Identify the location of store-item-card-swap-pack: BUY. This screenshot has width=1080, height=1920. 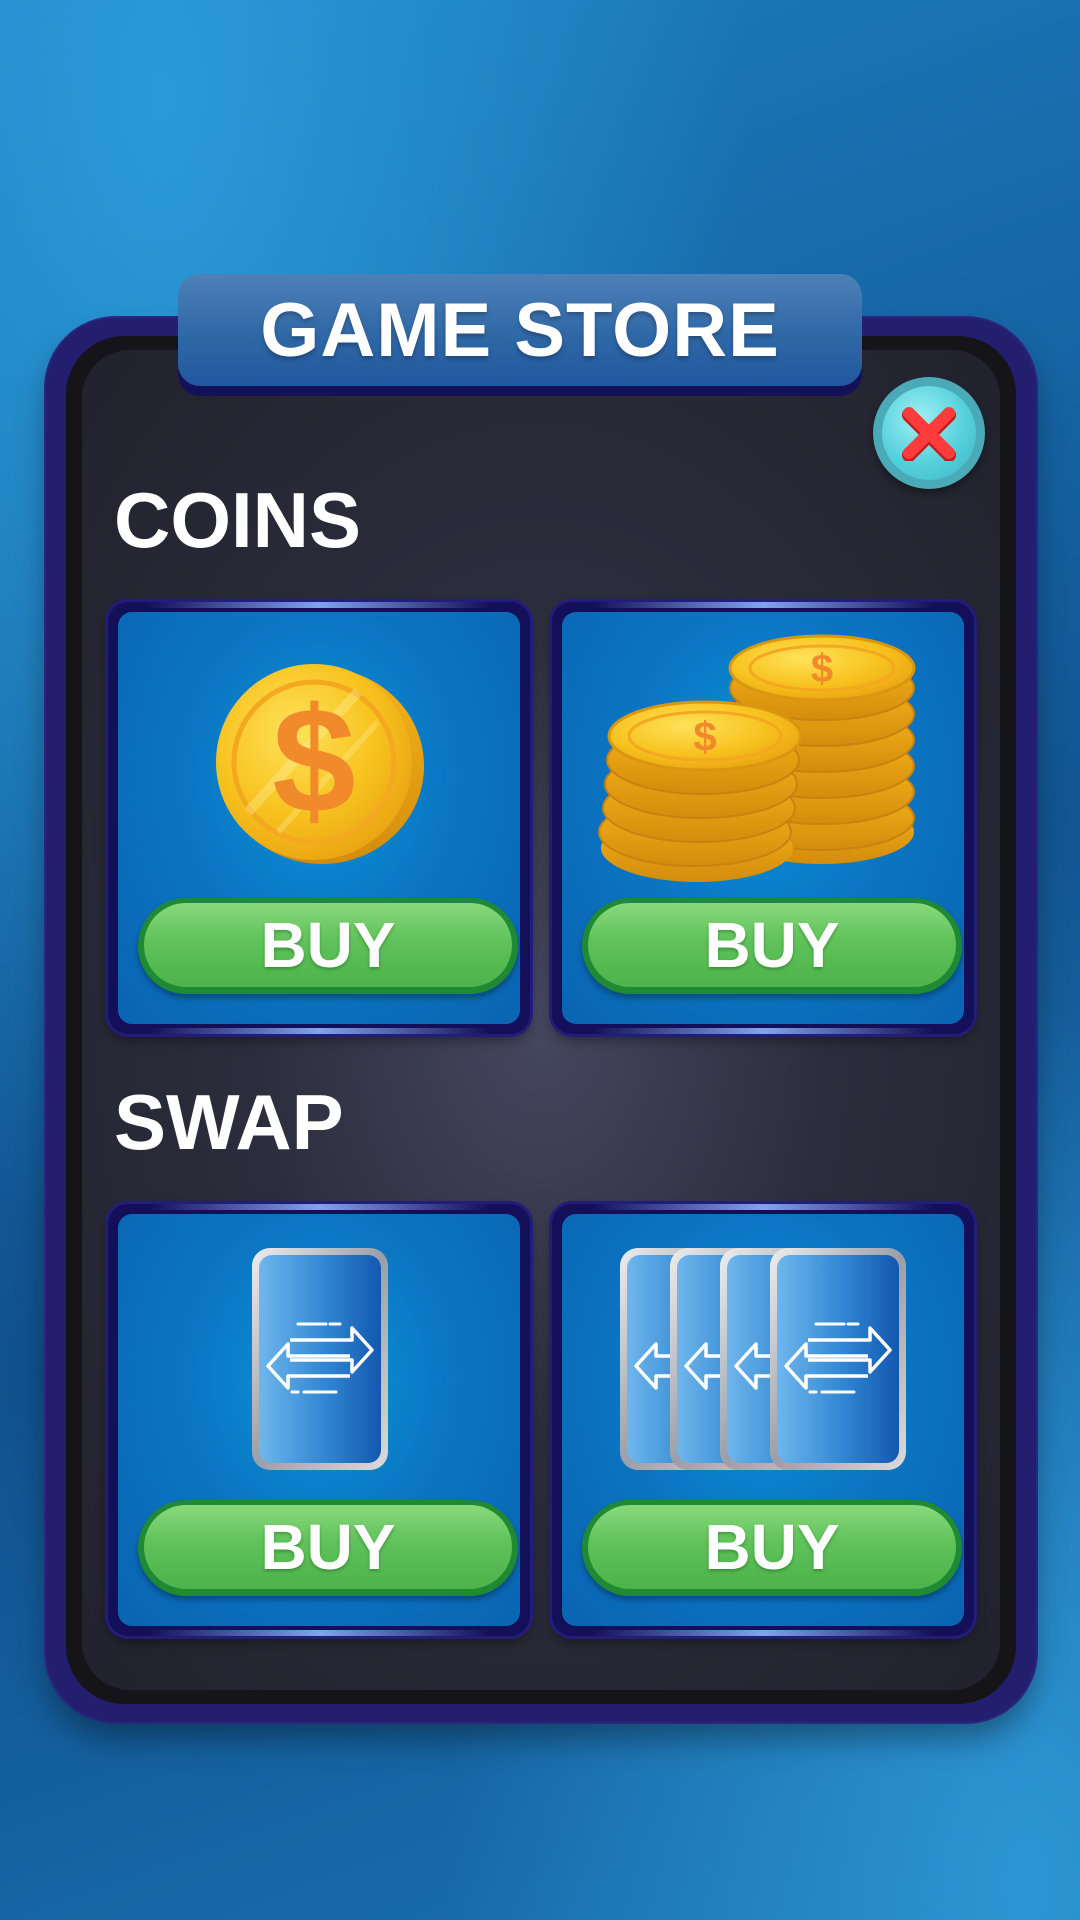
(763, 1420).